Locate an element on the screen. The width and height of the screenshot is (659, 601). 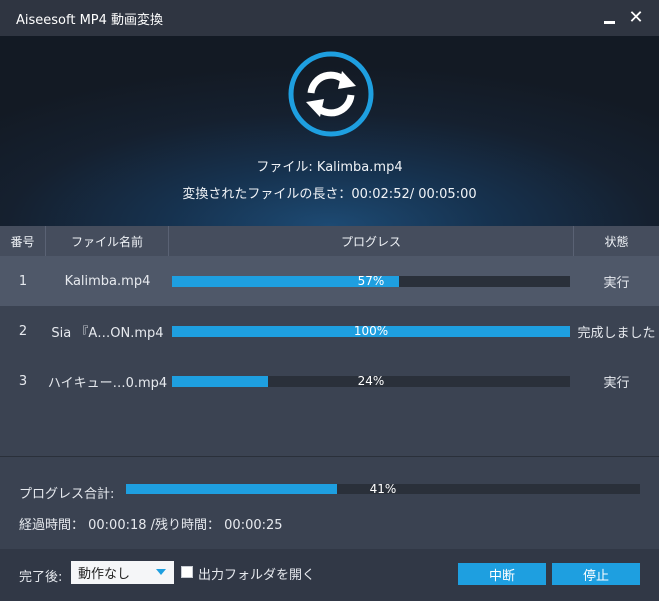
row-state: 完成しました is located at coordinates (616, 333).